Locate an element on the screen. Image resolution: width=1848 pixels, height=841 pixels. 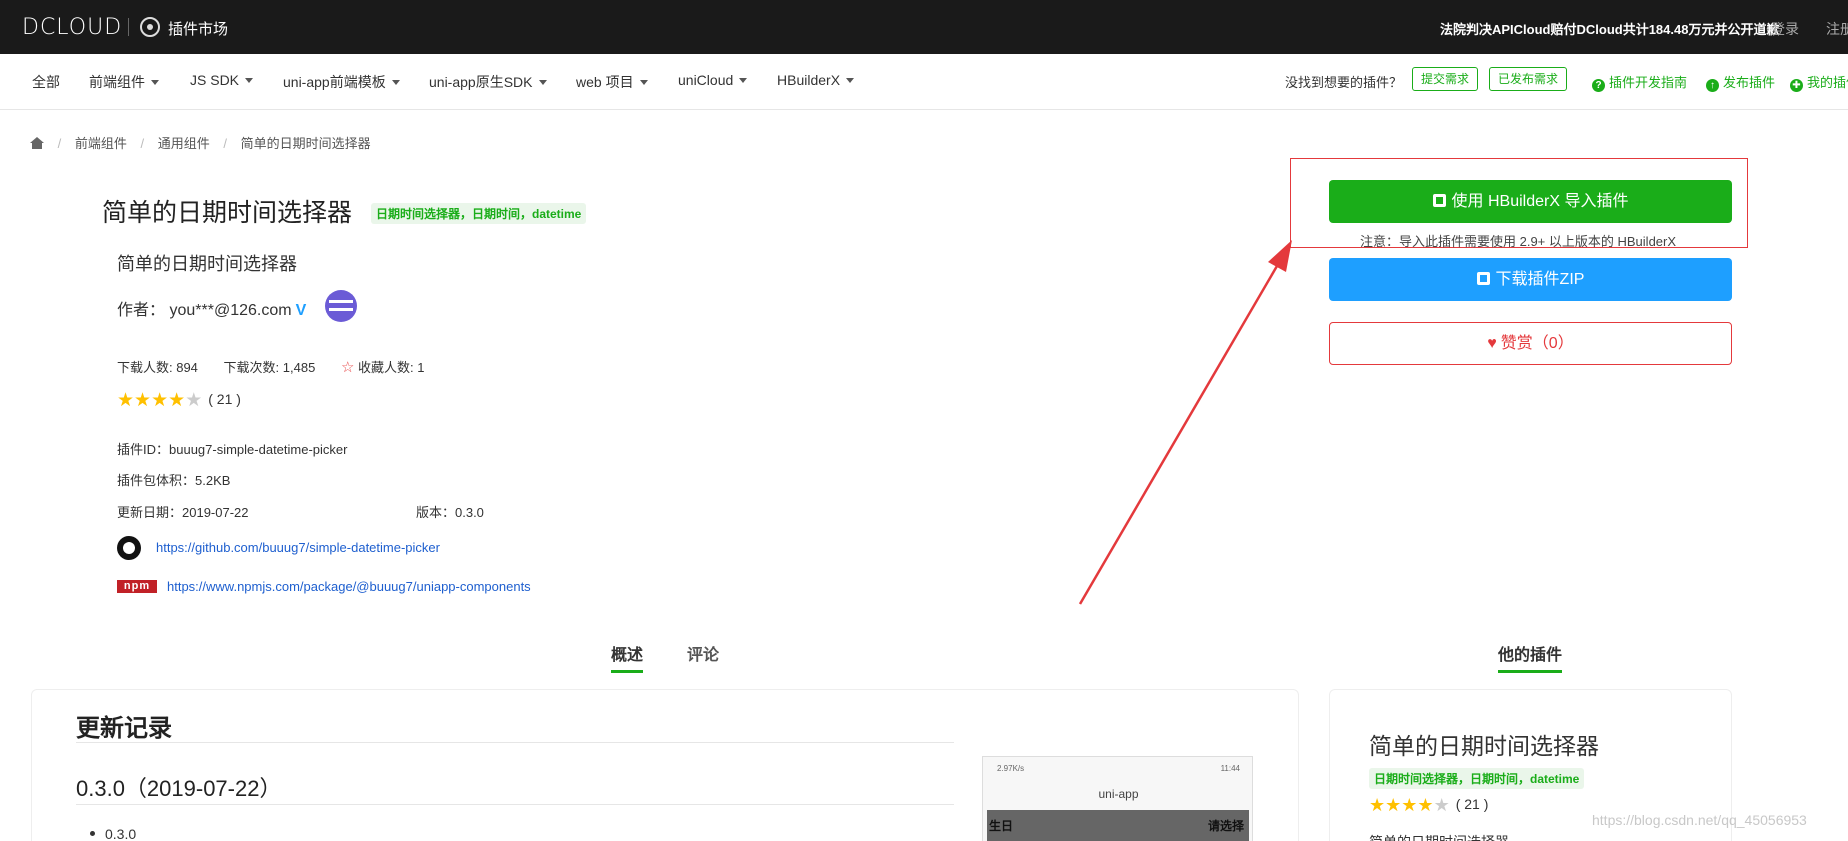
watermark: https://blog.csdn.net/qq_45056953 is located at coordinates (1699, 820).